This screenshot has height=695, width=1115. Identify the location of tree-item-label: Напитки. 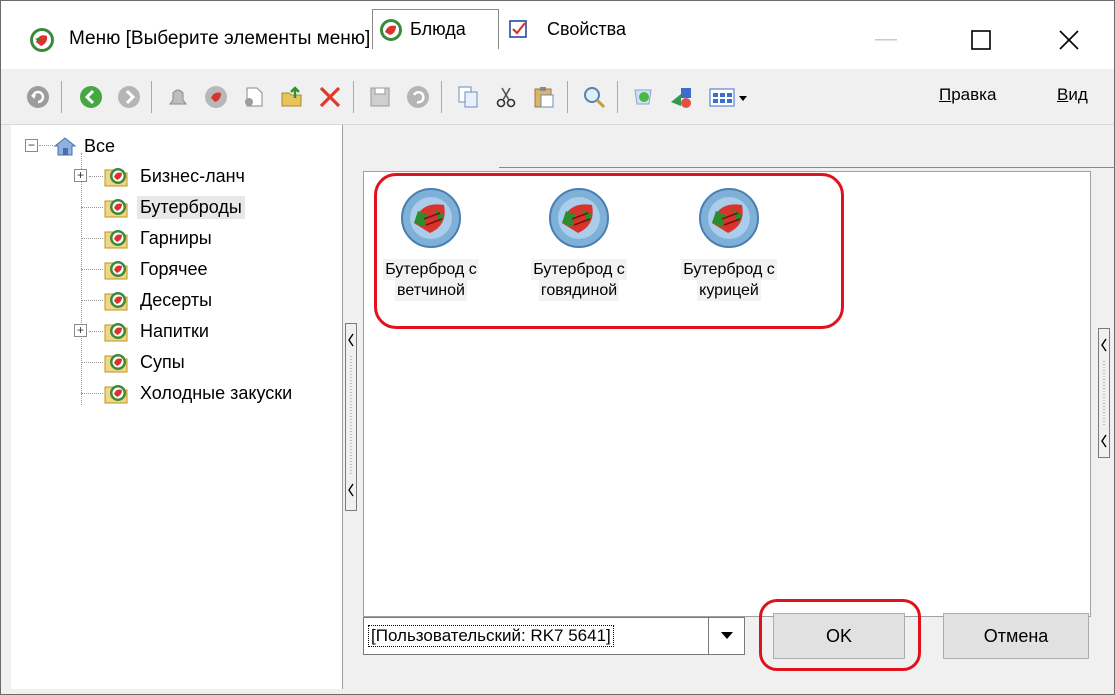
(174, 330).